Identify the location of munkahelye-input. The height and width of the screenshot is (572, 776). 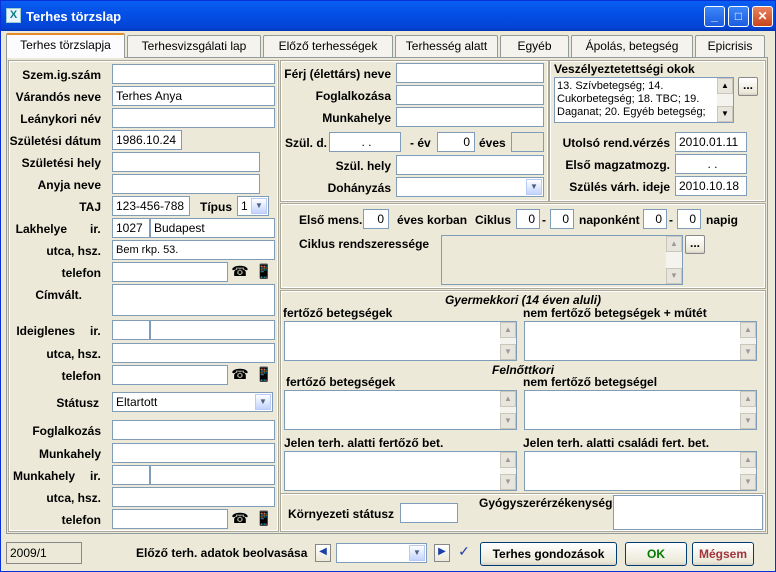
(470, 117).